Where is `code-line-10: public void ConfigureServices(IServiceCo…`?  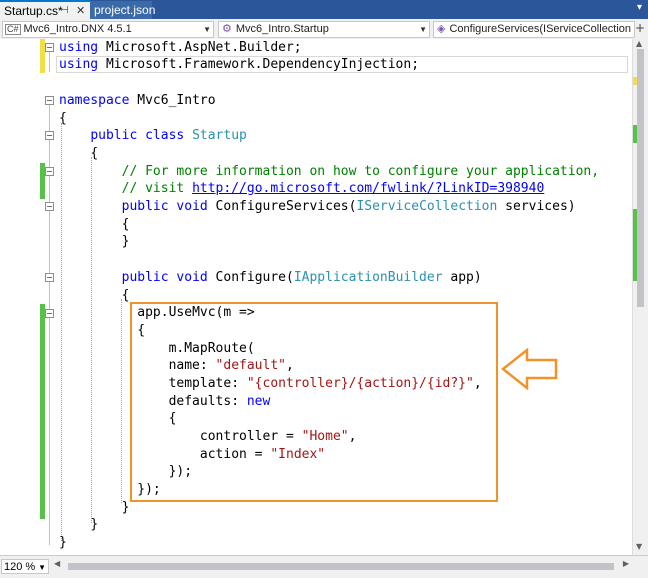 code-line-10: public void ConfigureServices(IServiceCo… is located at coordinates (348, 206).